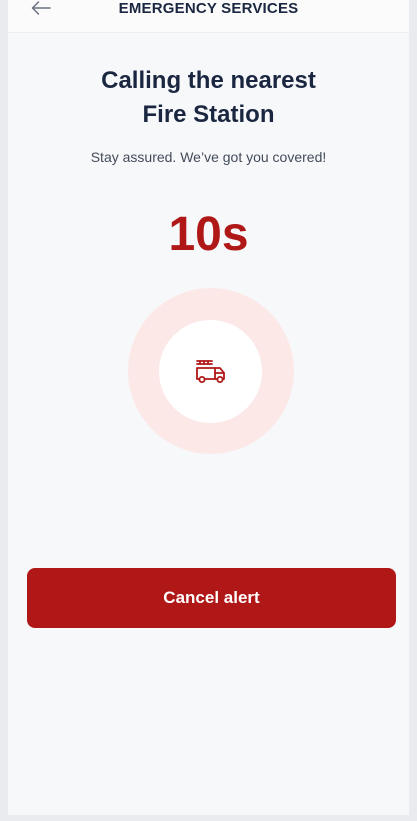  Describe the element at coordinates (208, 80) in the screenshot. I see `title-line-1: Calling the nearest` at that location.